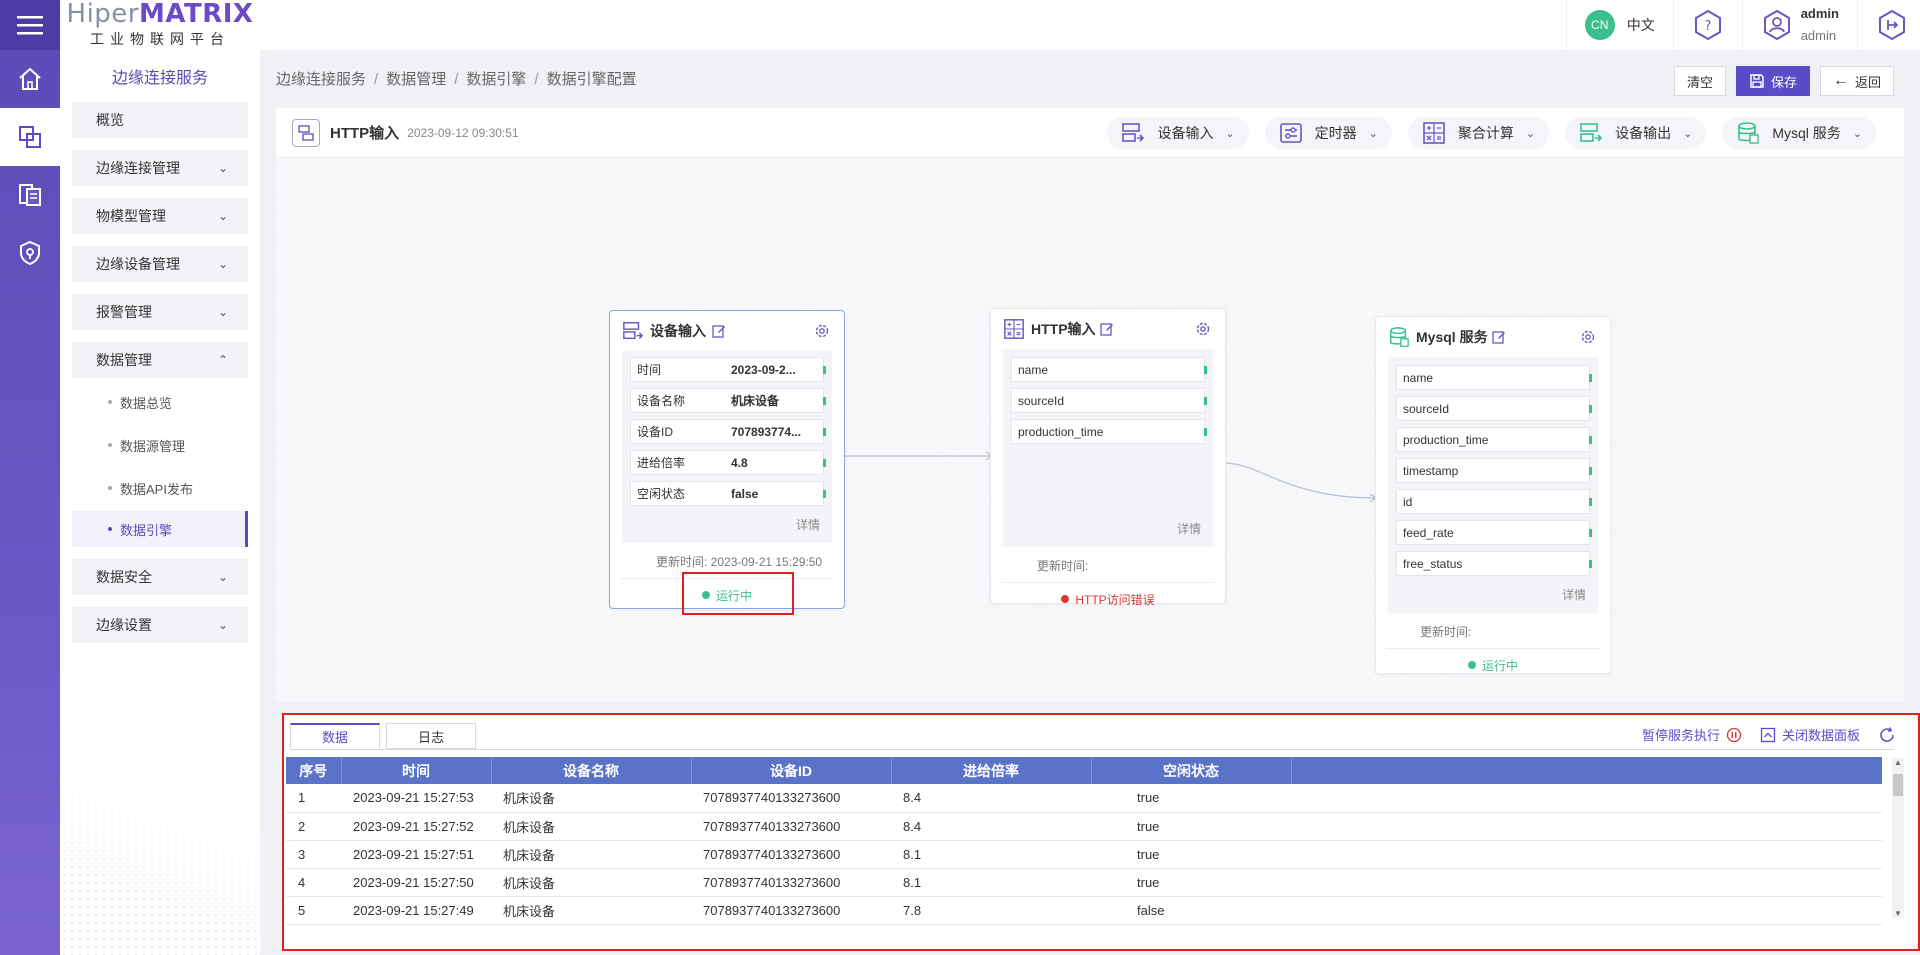  I want to click on help-icon: ?, so click(1707, 25).